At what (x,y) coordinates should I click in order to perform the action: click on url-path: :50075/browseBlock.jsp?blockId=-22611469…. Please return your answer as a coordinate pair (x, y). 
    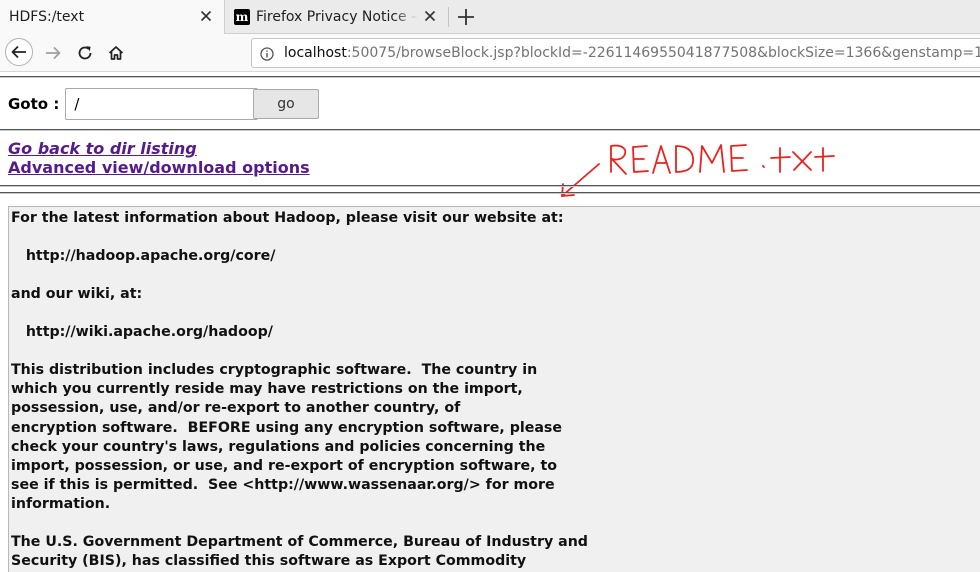
    Looking at the image, I should click on (663, 53).